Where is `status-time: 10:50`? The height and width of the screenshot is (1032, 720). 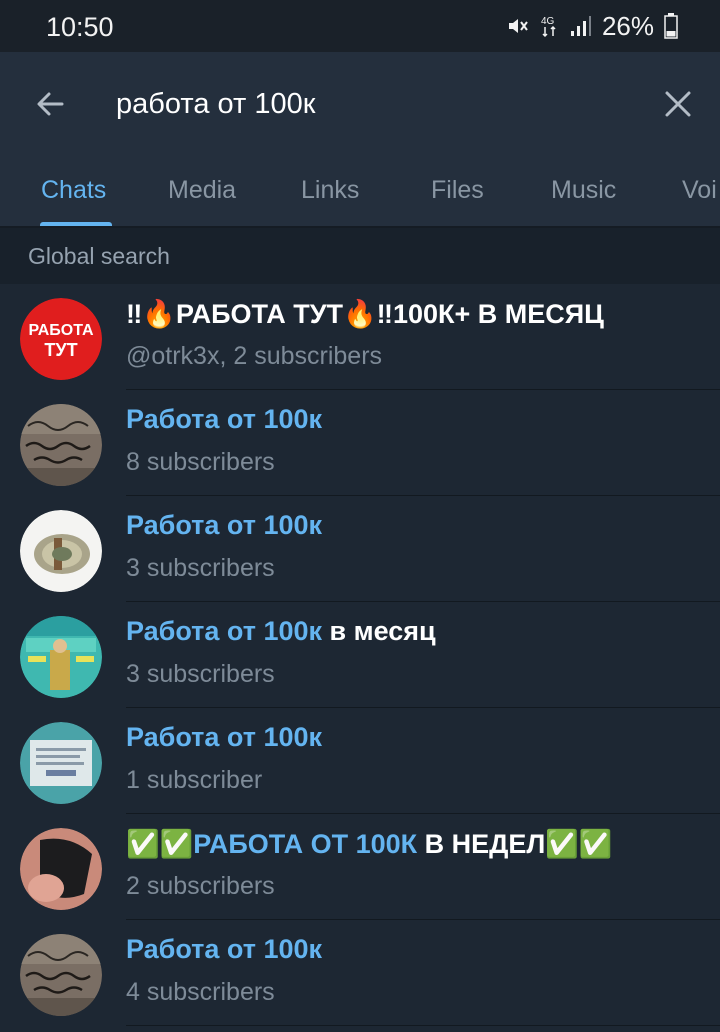
status-time: 10:50 is located at coordinates (80, 27).